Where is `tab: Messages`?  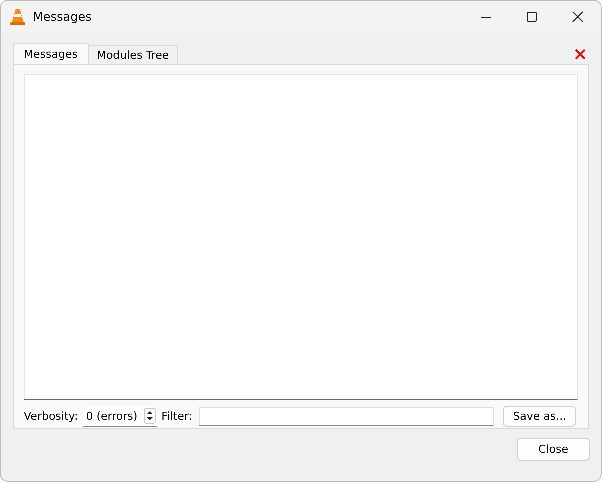
tab: Messages is located at coordinates (51, 53).